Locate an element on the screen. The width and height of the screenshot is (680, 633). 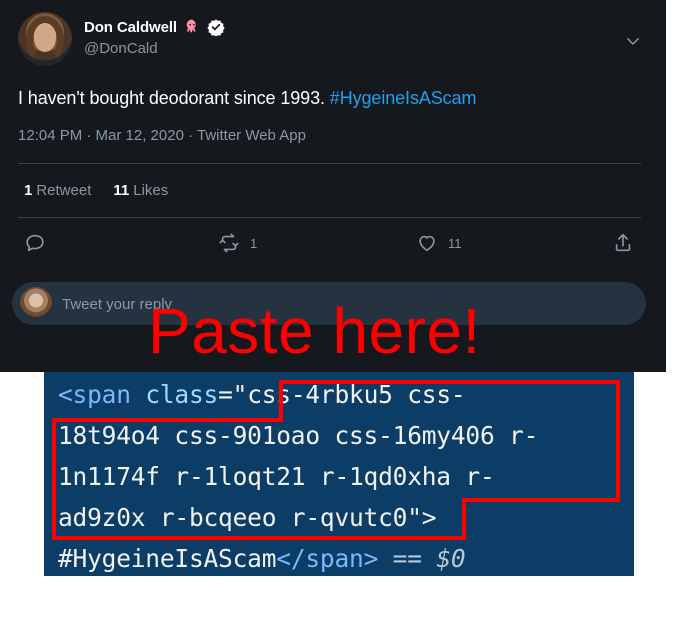
reply-icon is located at coordinates (35, 243).